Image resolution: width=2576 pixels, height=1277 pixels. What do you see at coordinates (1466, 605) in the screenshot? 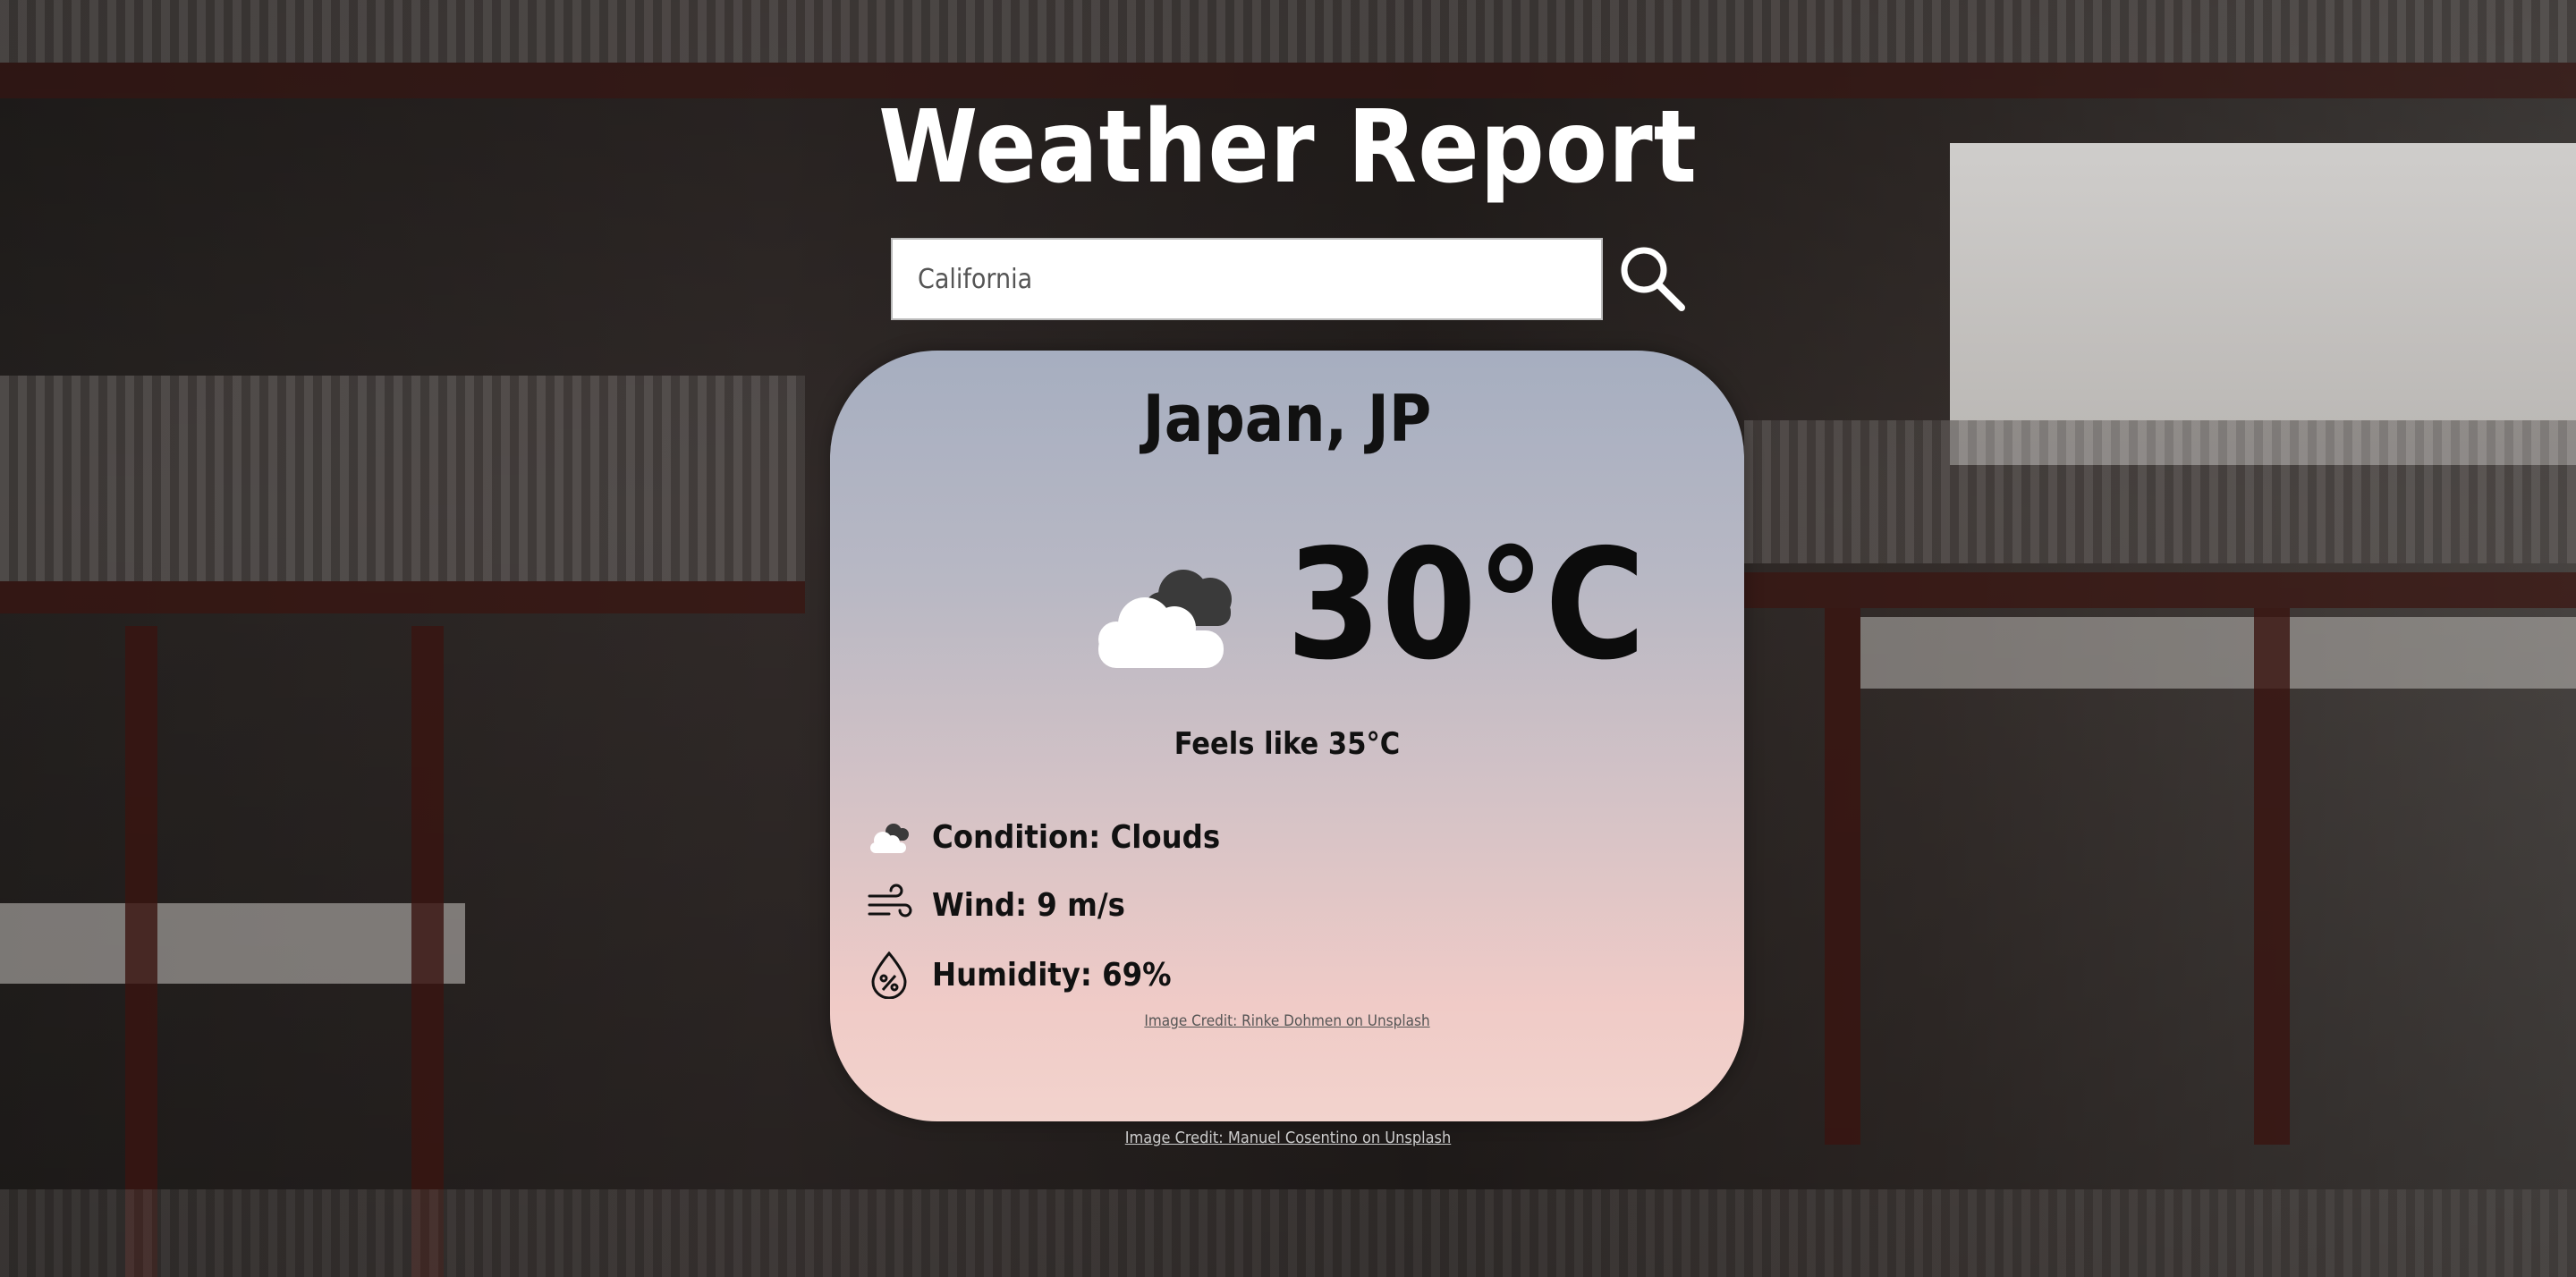
I see `temperature: 30°C` at bounding box center [1466, 605].